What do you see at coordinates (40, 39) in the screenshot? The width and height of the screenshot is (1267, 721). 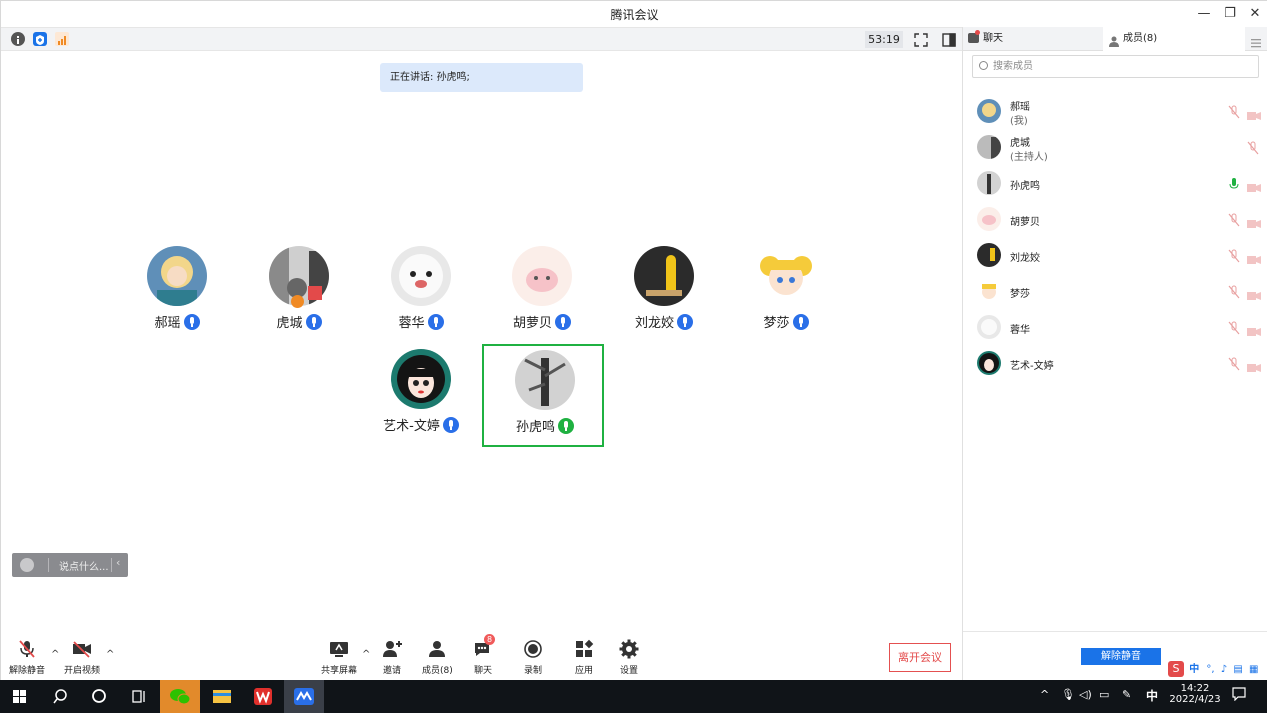 I see `security-shield-icon` at bounding box center [40, 39].